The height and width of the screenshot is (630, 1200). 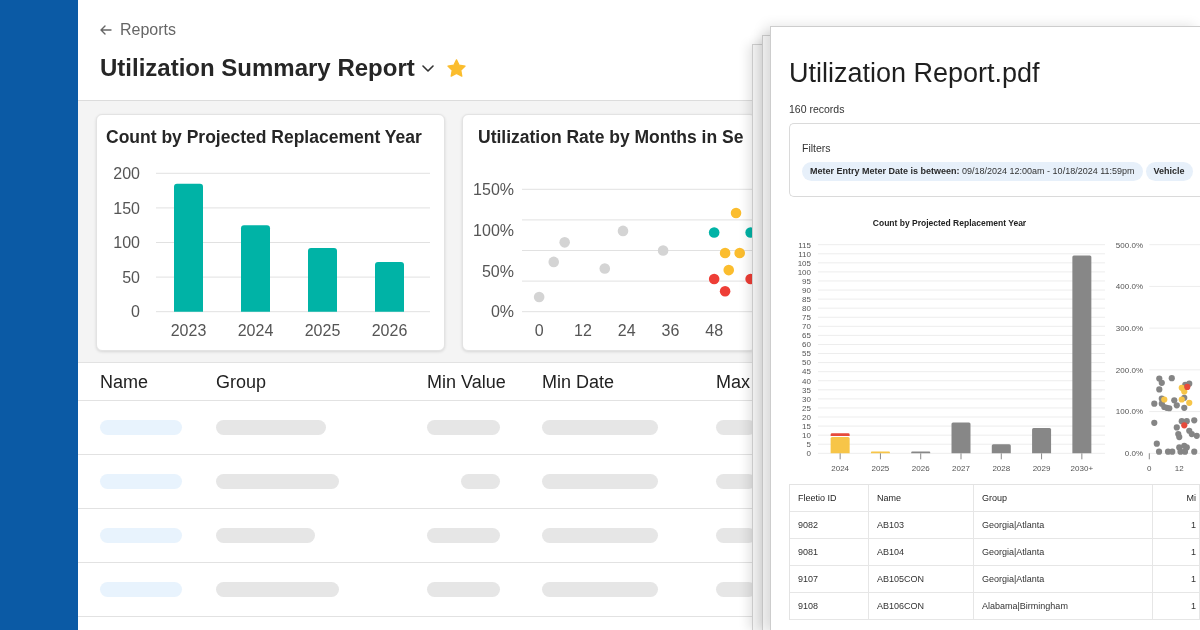 What do you see at coordinates (914, 73) in the screenshot?
I see `document-title: Utilization Report.pdf` at bounding box center [914, 73].